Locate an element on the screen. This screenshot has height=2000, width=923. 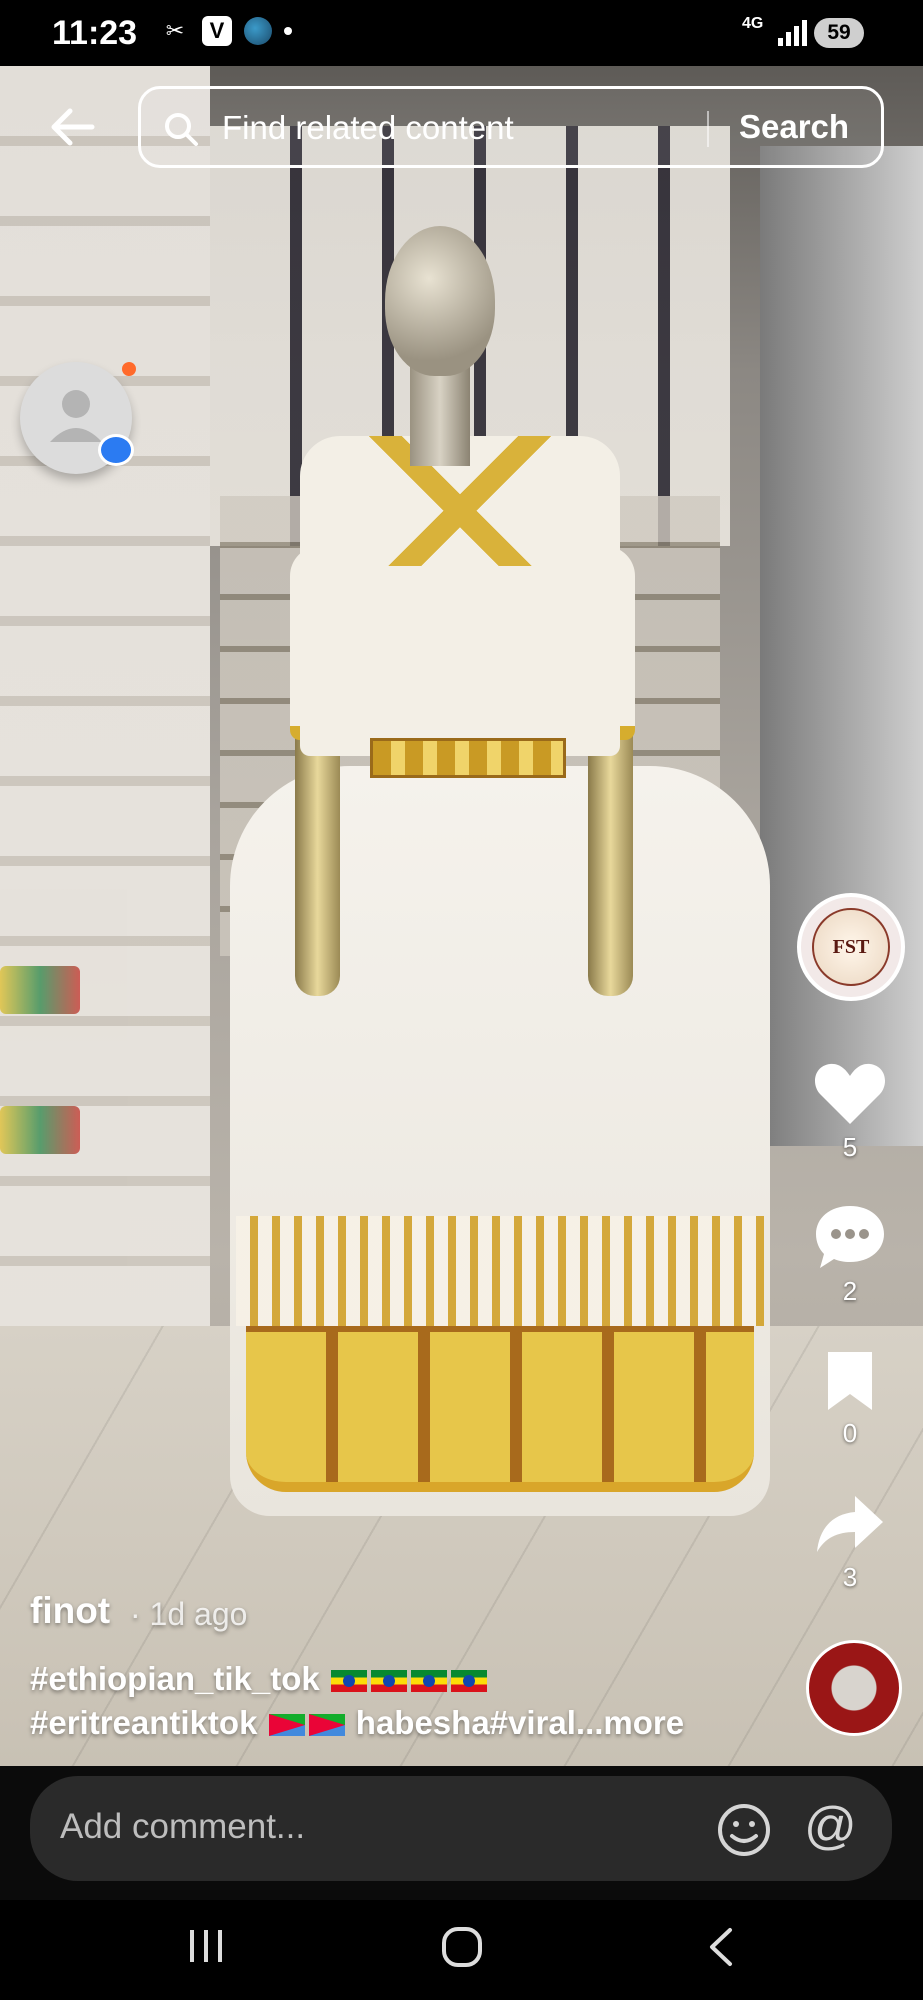
caption-line-2: #eritreantiktok habesha#viral...more is located at coordinates (357, 1723).